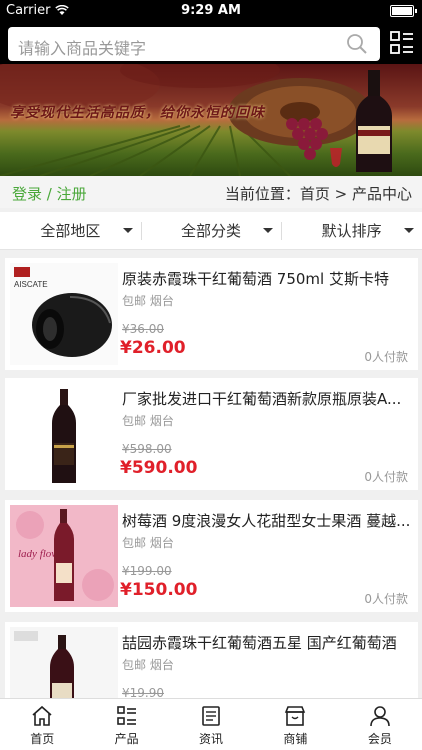 The height and width of the screenshot is (750, 422). What do you see at coordinates (31, 284) in the screenshot?
I see `brand-logo-text: AISCATE` at bounding box center [31, 284].